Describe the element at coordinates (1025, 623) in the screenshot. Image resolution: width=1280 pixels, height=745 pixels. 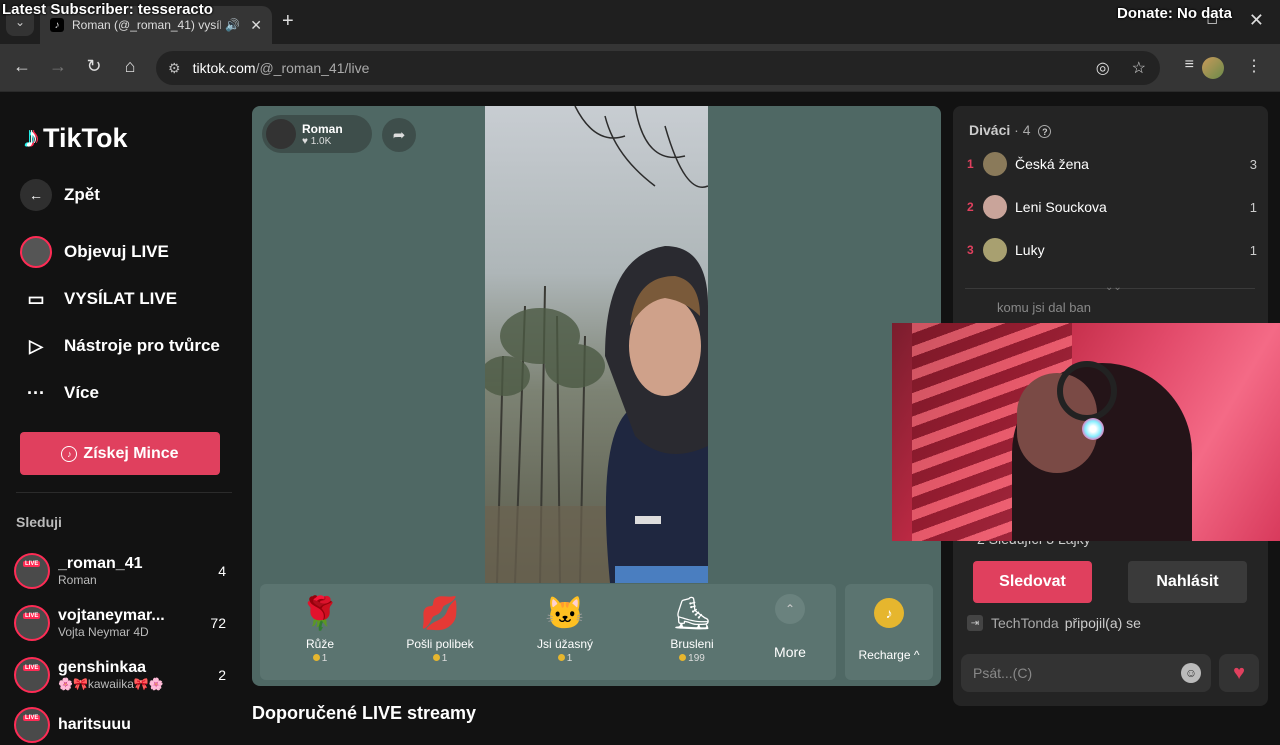
I see `join-username: TechTonda` at that location.